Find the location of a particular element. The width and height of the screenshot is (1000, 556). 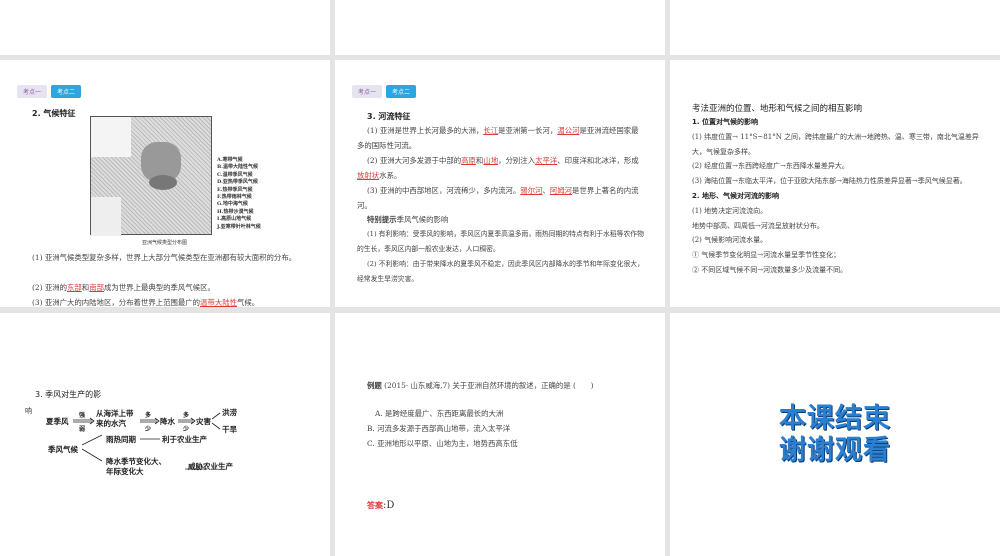

option-a: A. 是跨经度最广、东西距离最长的大洲 is located at coordinates (439, 413).